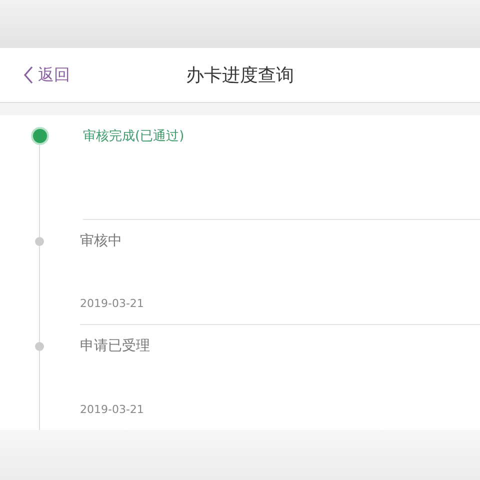 This screenshot has height=480, width=480. Describe the element at coordinates (134, 137) in the screenshot. I see `status-text: 审核完成(已通过)` at that location.